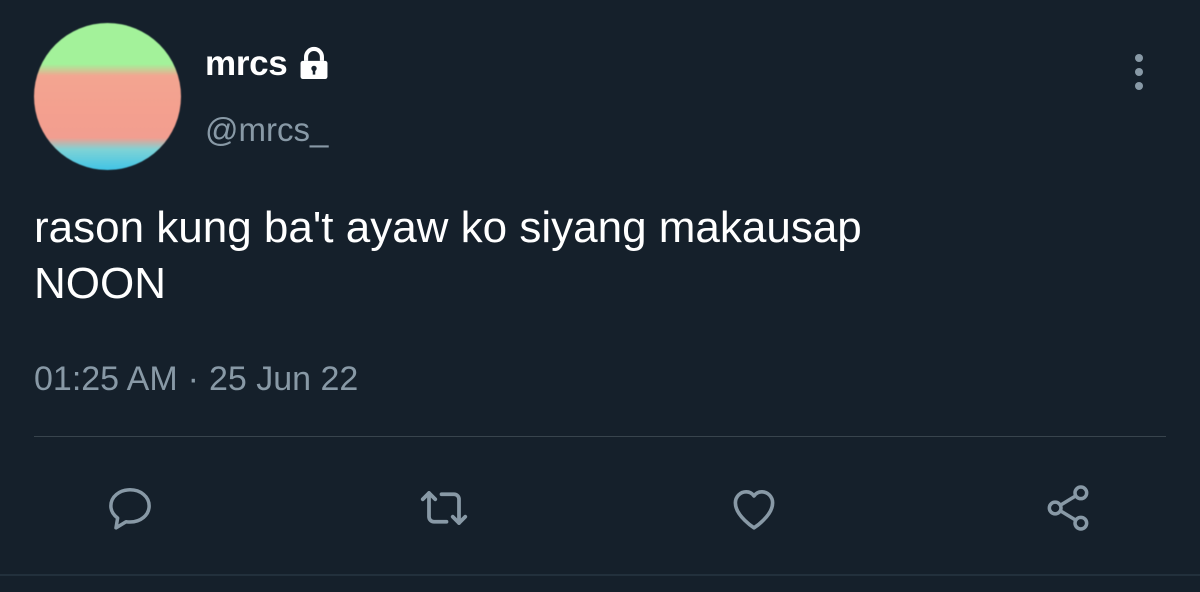  What do you see at coordinates (283, 379) in the screenshot?
I see `tweet-date: 25 Jun 22` at bounding box center [283, 379].